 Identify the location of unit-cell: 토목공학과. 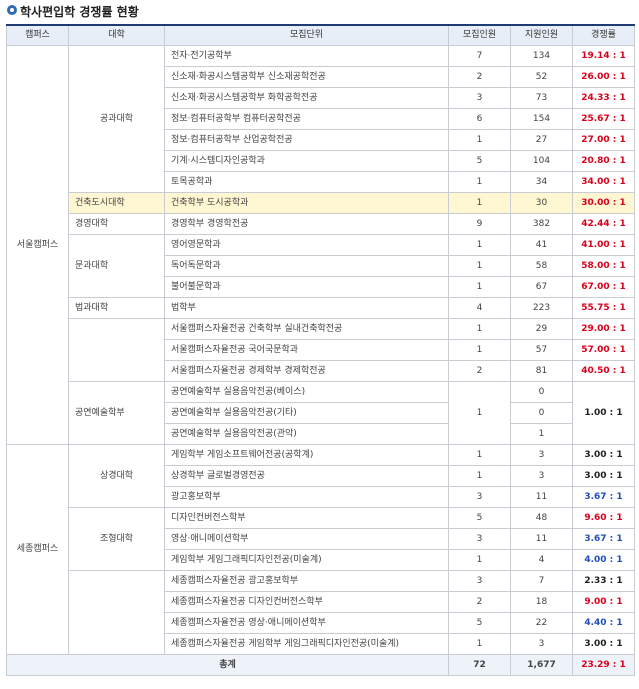
(306, 182).